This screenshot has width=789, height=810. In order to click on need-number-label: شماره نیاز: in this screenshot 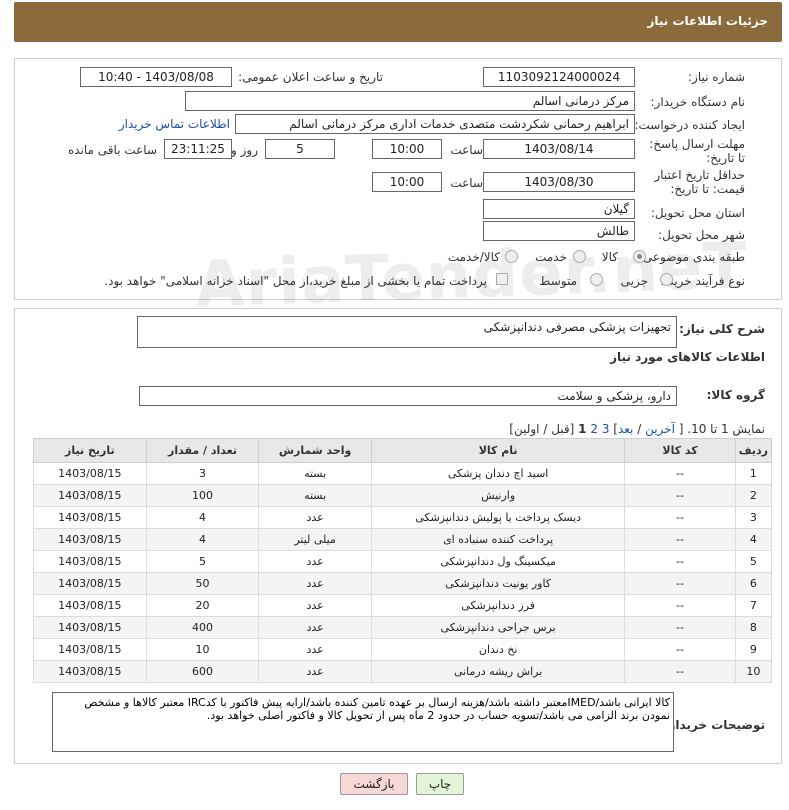, I will do `click(716, 77)`.